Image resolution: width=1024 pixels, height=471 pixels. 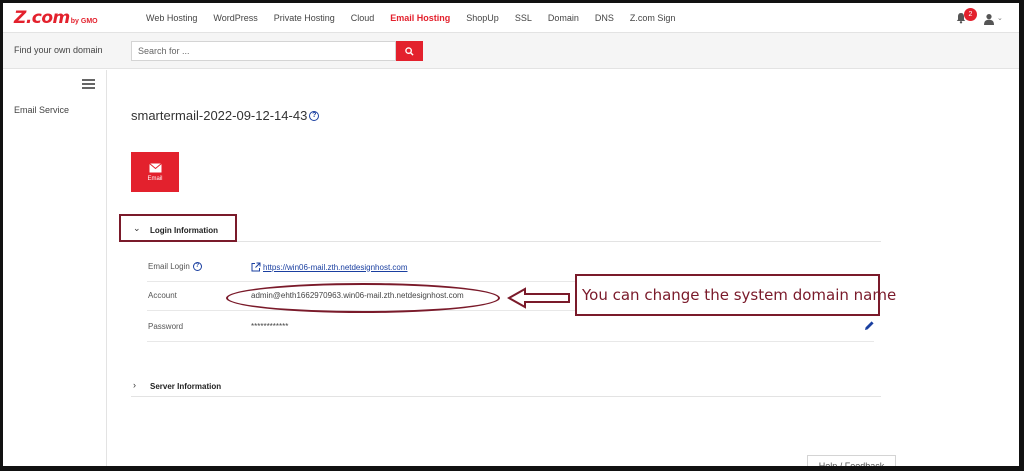 What do you see at coordinates (84, 21) in the screenshot?
I see `logo-subtext: by GMO` at bounding box center [84, 21].